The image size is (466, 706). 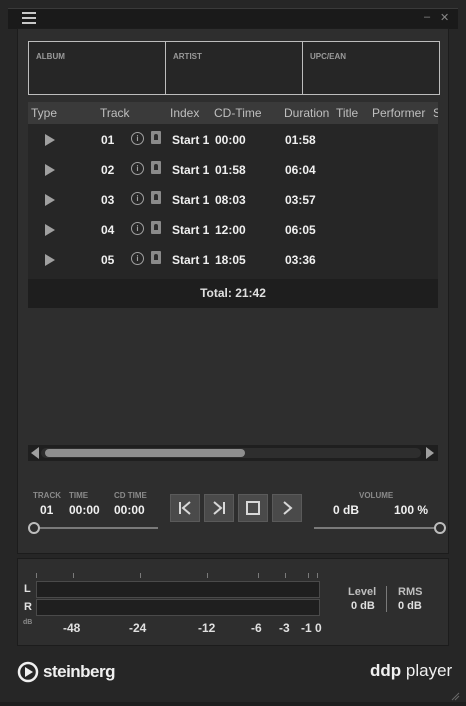 I want to click on track-cd-time: 18:05, so click(x=230, y=260).